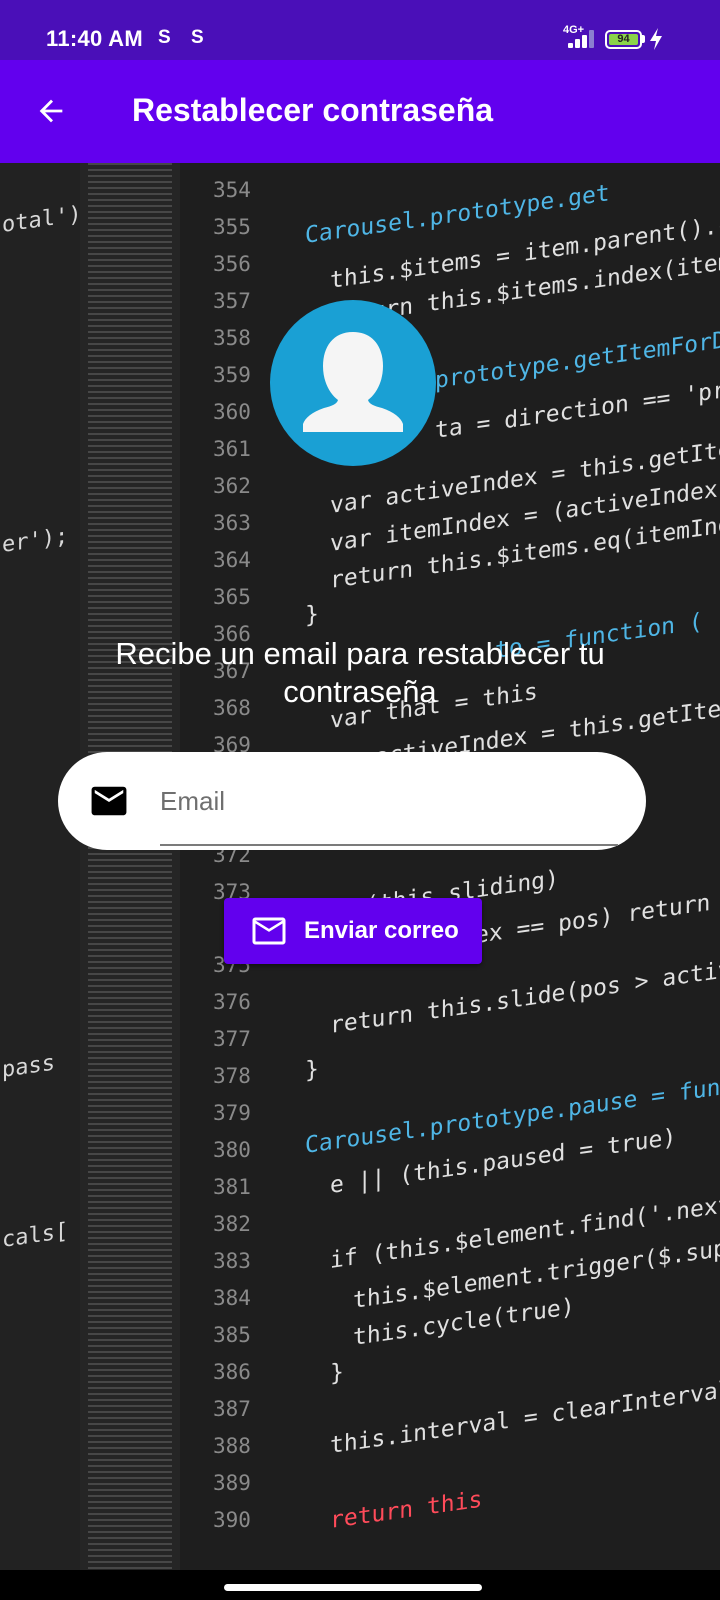 The height and width of the screenshot is (1600, 720). What do you see at coordinates (130, 866) in the screenshot?
I see `code-minimap` at bounding box center [130, 866].